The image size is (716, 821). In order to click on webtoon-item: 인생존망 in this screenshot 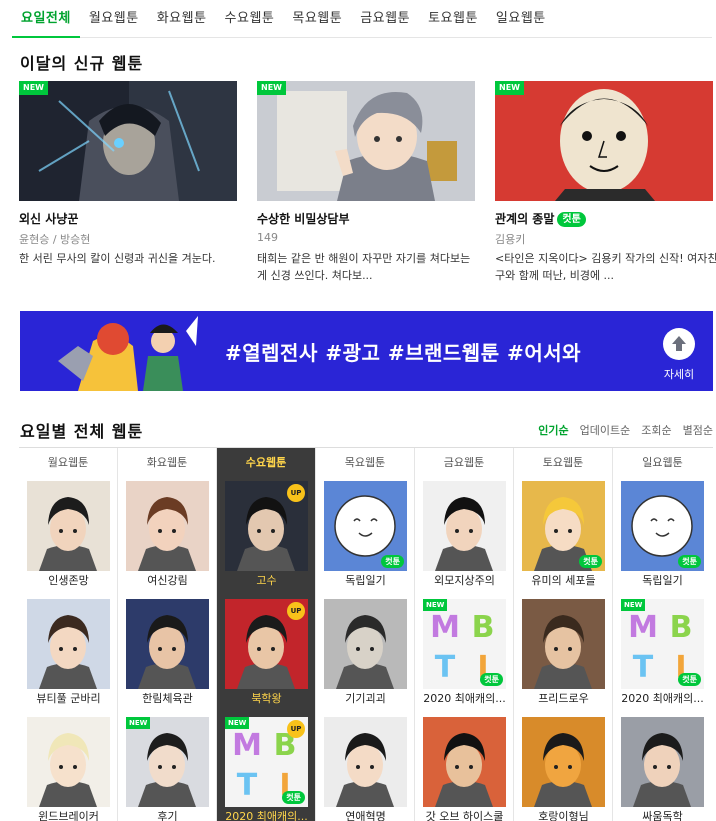, I will do `click(68, 536)`.